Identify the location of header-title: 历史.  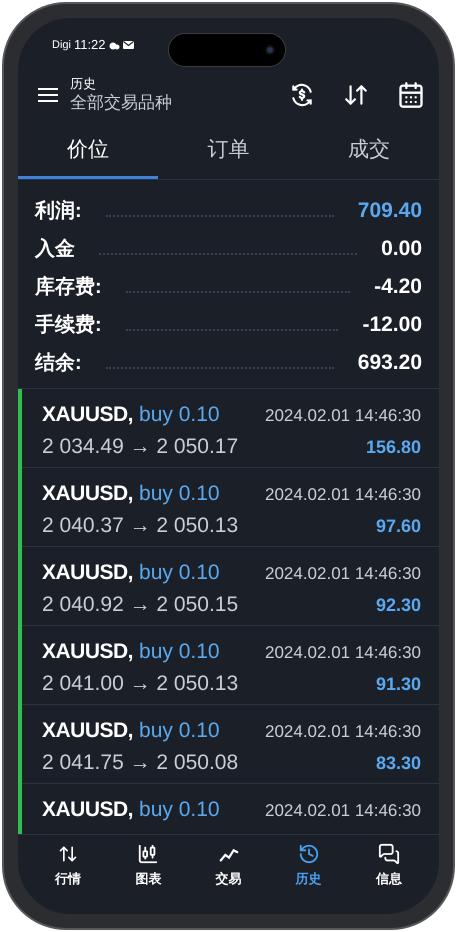
(83, 84).